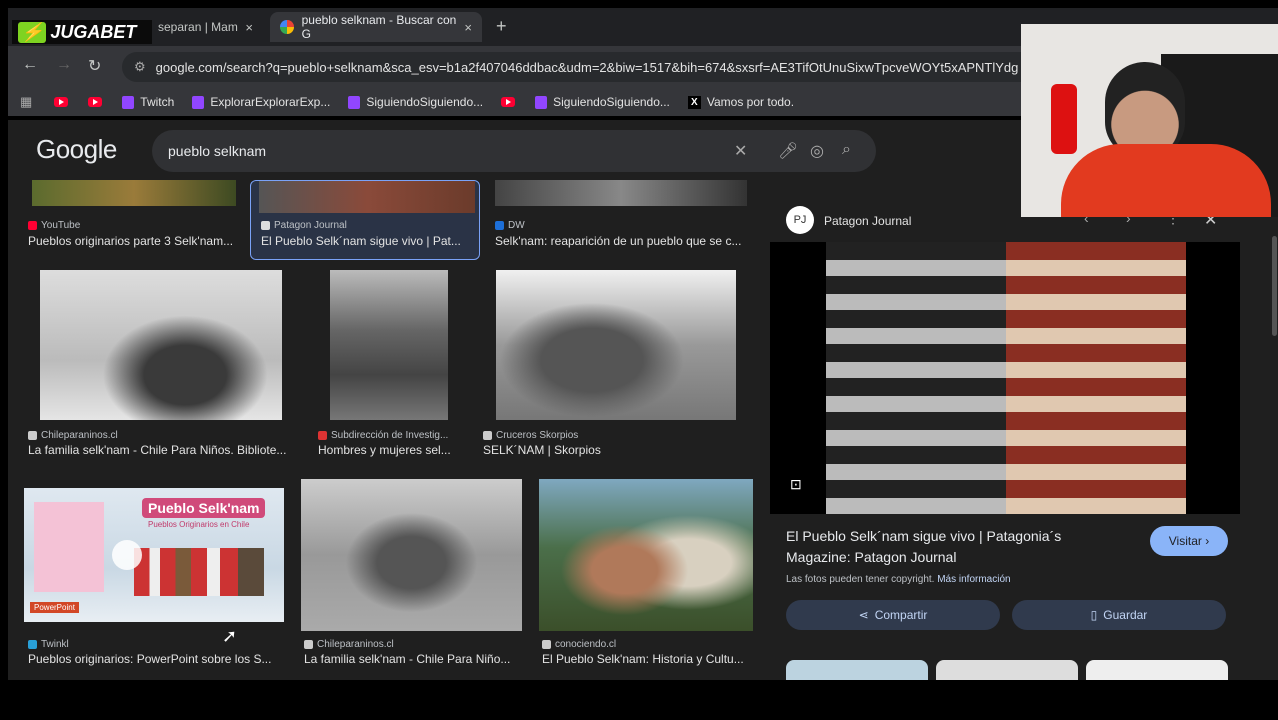 Image resolution: width=1278 pixels, height=720 pixels. What do you see at coordinates (530, 435) in the screenshot?
I see `result-source: Cruceros Skorpios` at bounding box center [530, 435].